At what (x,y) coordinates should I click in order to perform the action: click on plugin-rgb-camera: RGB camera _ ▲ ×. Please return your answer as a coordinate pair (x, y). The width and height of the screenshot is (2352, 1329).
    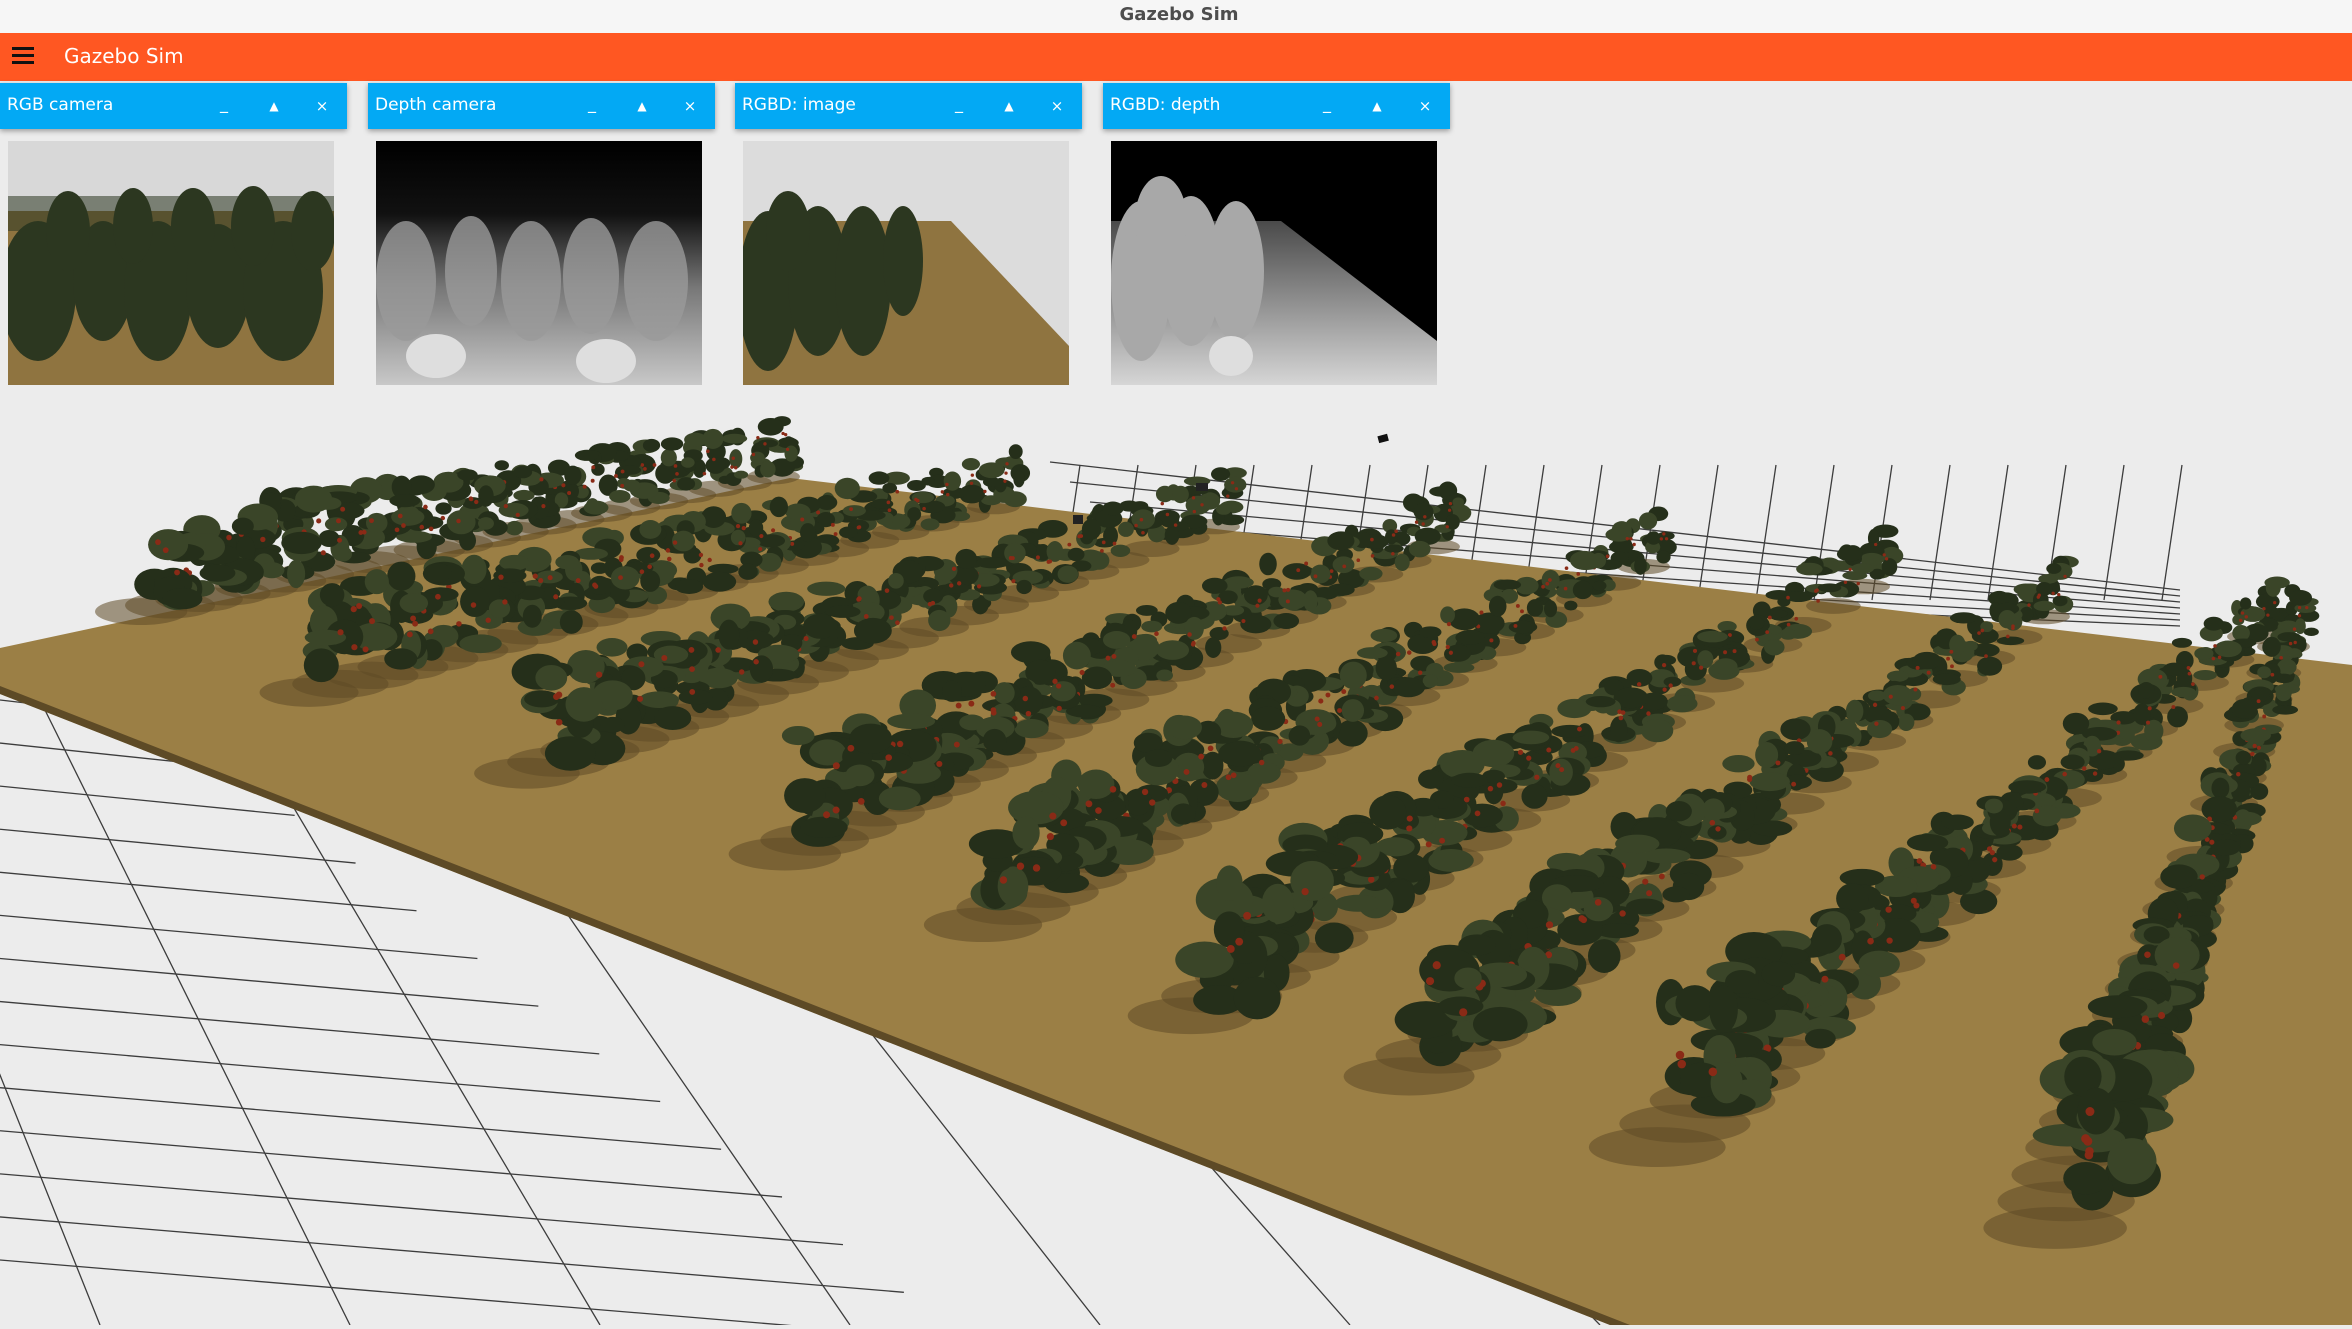
    Looking at the image, I should click on (173, 234).